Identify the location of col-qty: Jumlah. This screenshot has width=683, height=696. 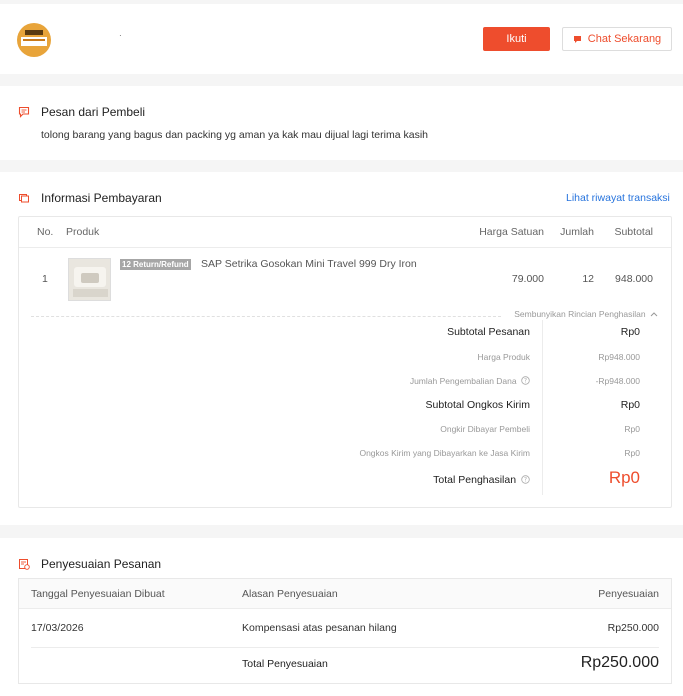
(577, 232).